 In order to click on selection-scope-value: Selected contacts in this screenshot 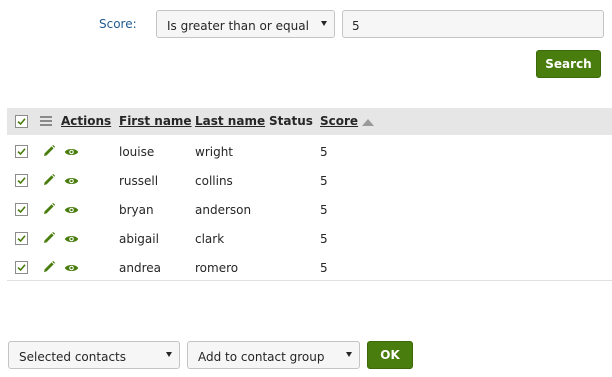, I will do `click(72, 357)`.